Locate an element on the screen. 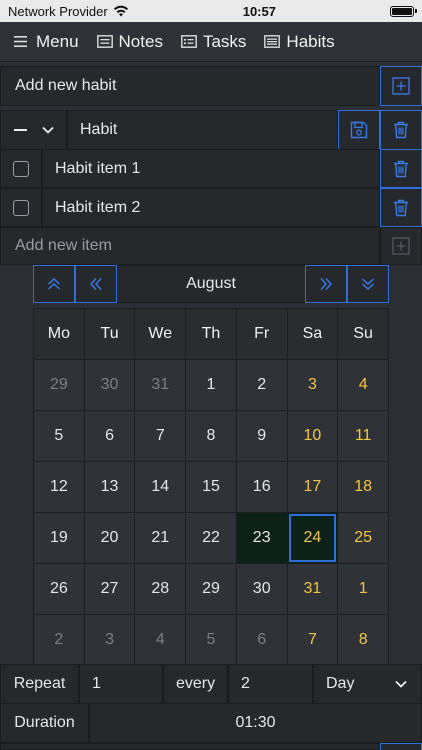  delete-habit-button is located at coordinates (401, 130).